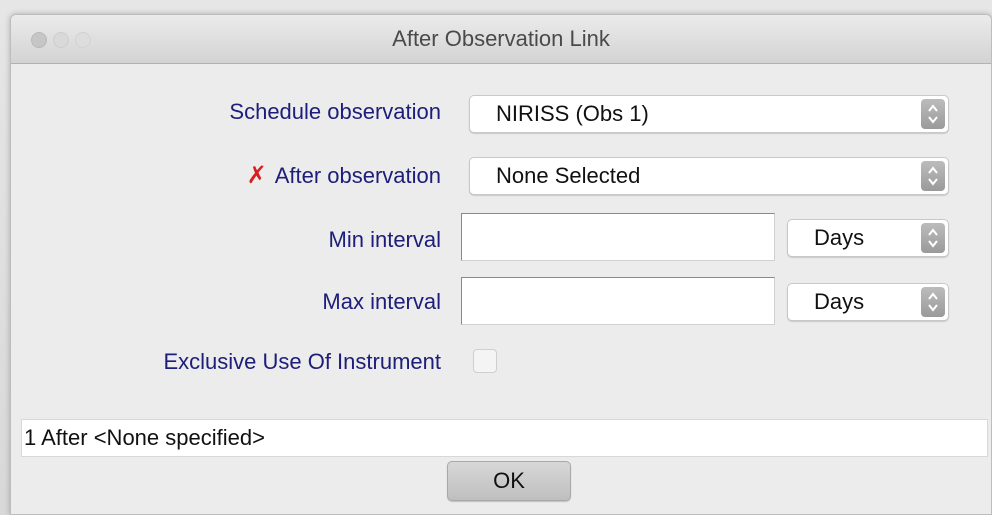  Describe the element at coordinates (384, 239) in the screenshot. I see `min-interval-label: Min interval` at that location.